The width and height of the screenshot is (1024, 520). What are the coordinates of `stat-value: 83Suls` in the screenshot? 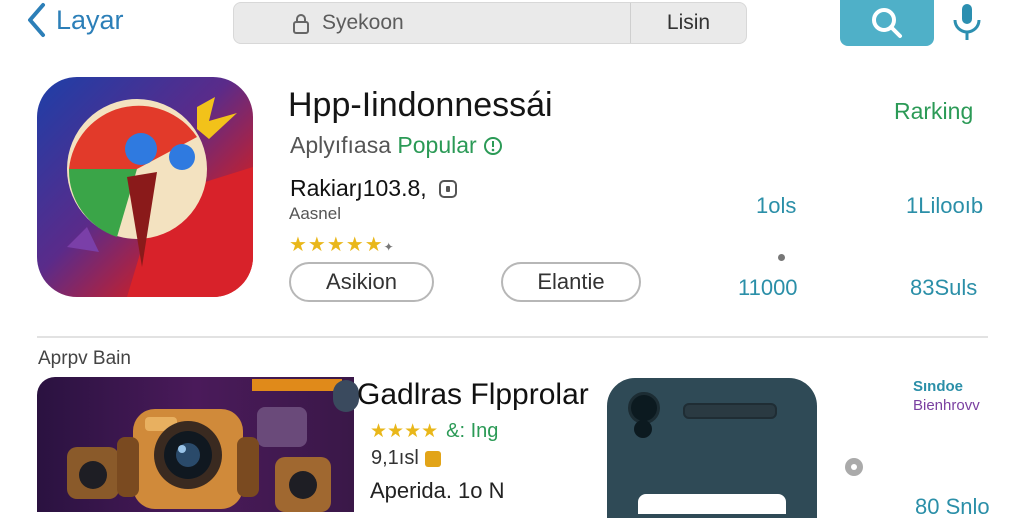 It's located at (944, 287).